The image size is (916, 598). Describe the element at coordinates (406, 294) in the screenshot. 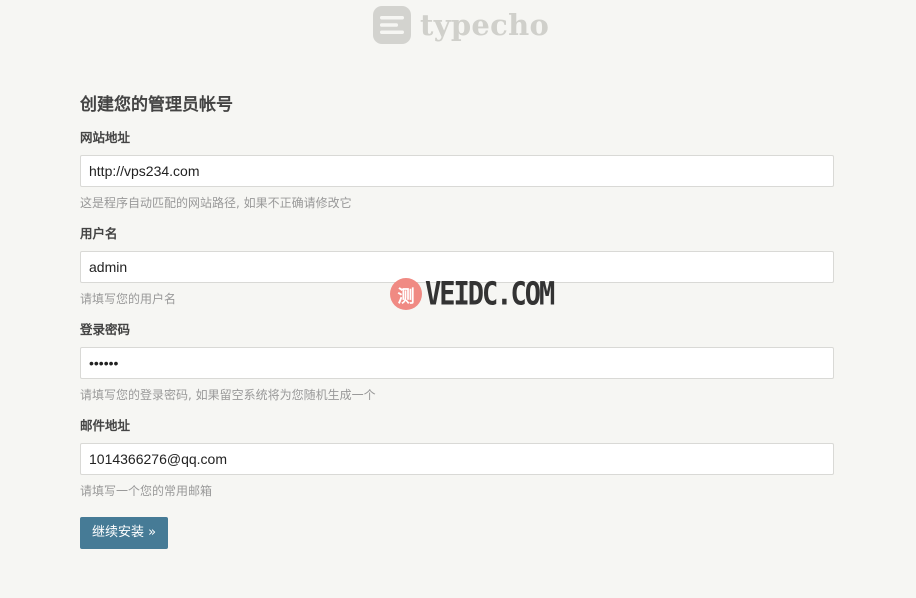

I see `watermark-badge: 测` at that location.